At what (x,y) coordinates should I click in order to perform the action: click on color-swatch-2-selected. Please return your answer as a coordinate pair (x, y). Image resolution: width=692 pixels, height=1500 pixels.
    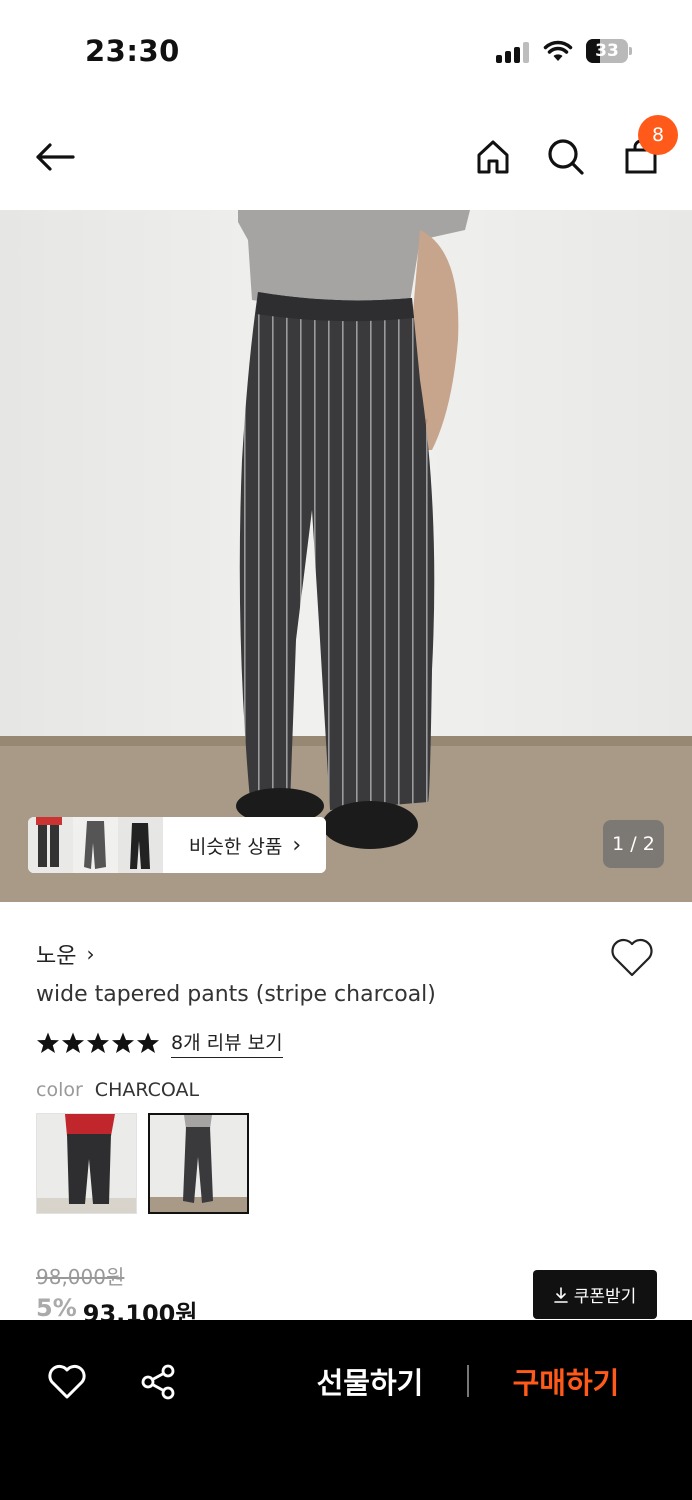
    Looking at the image, I should click on (198, 1163).